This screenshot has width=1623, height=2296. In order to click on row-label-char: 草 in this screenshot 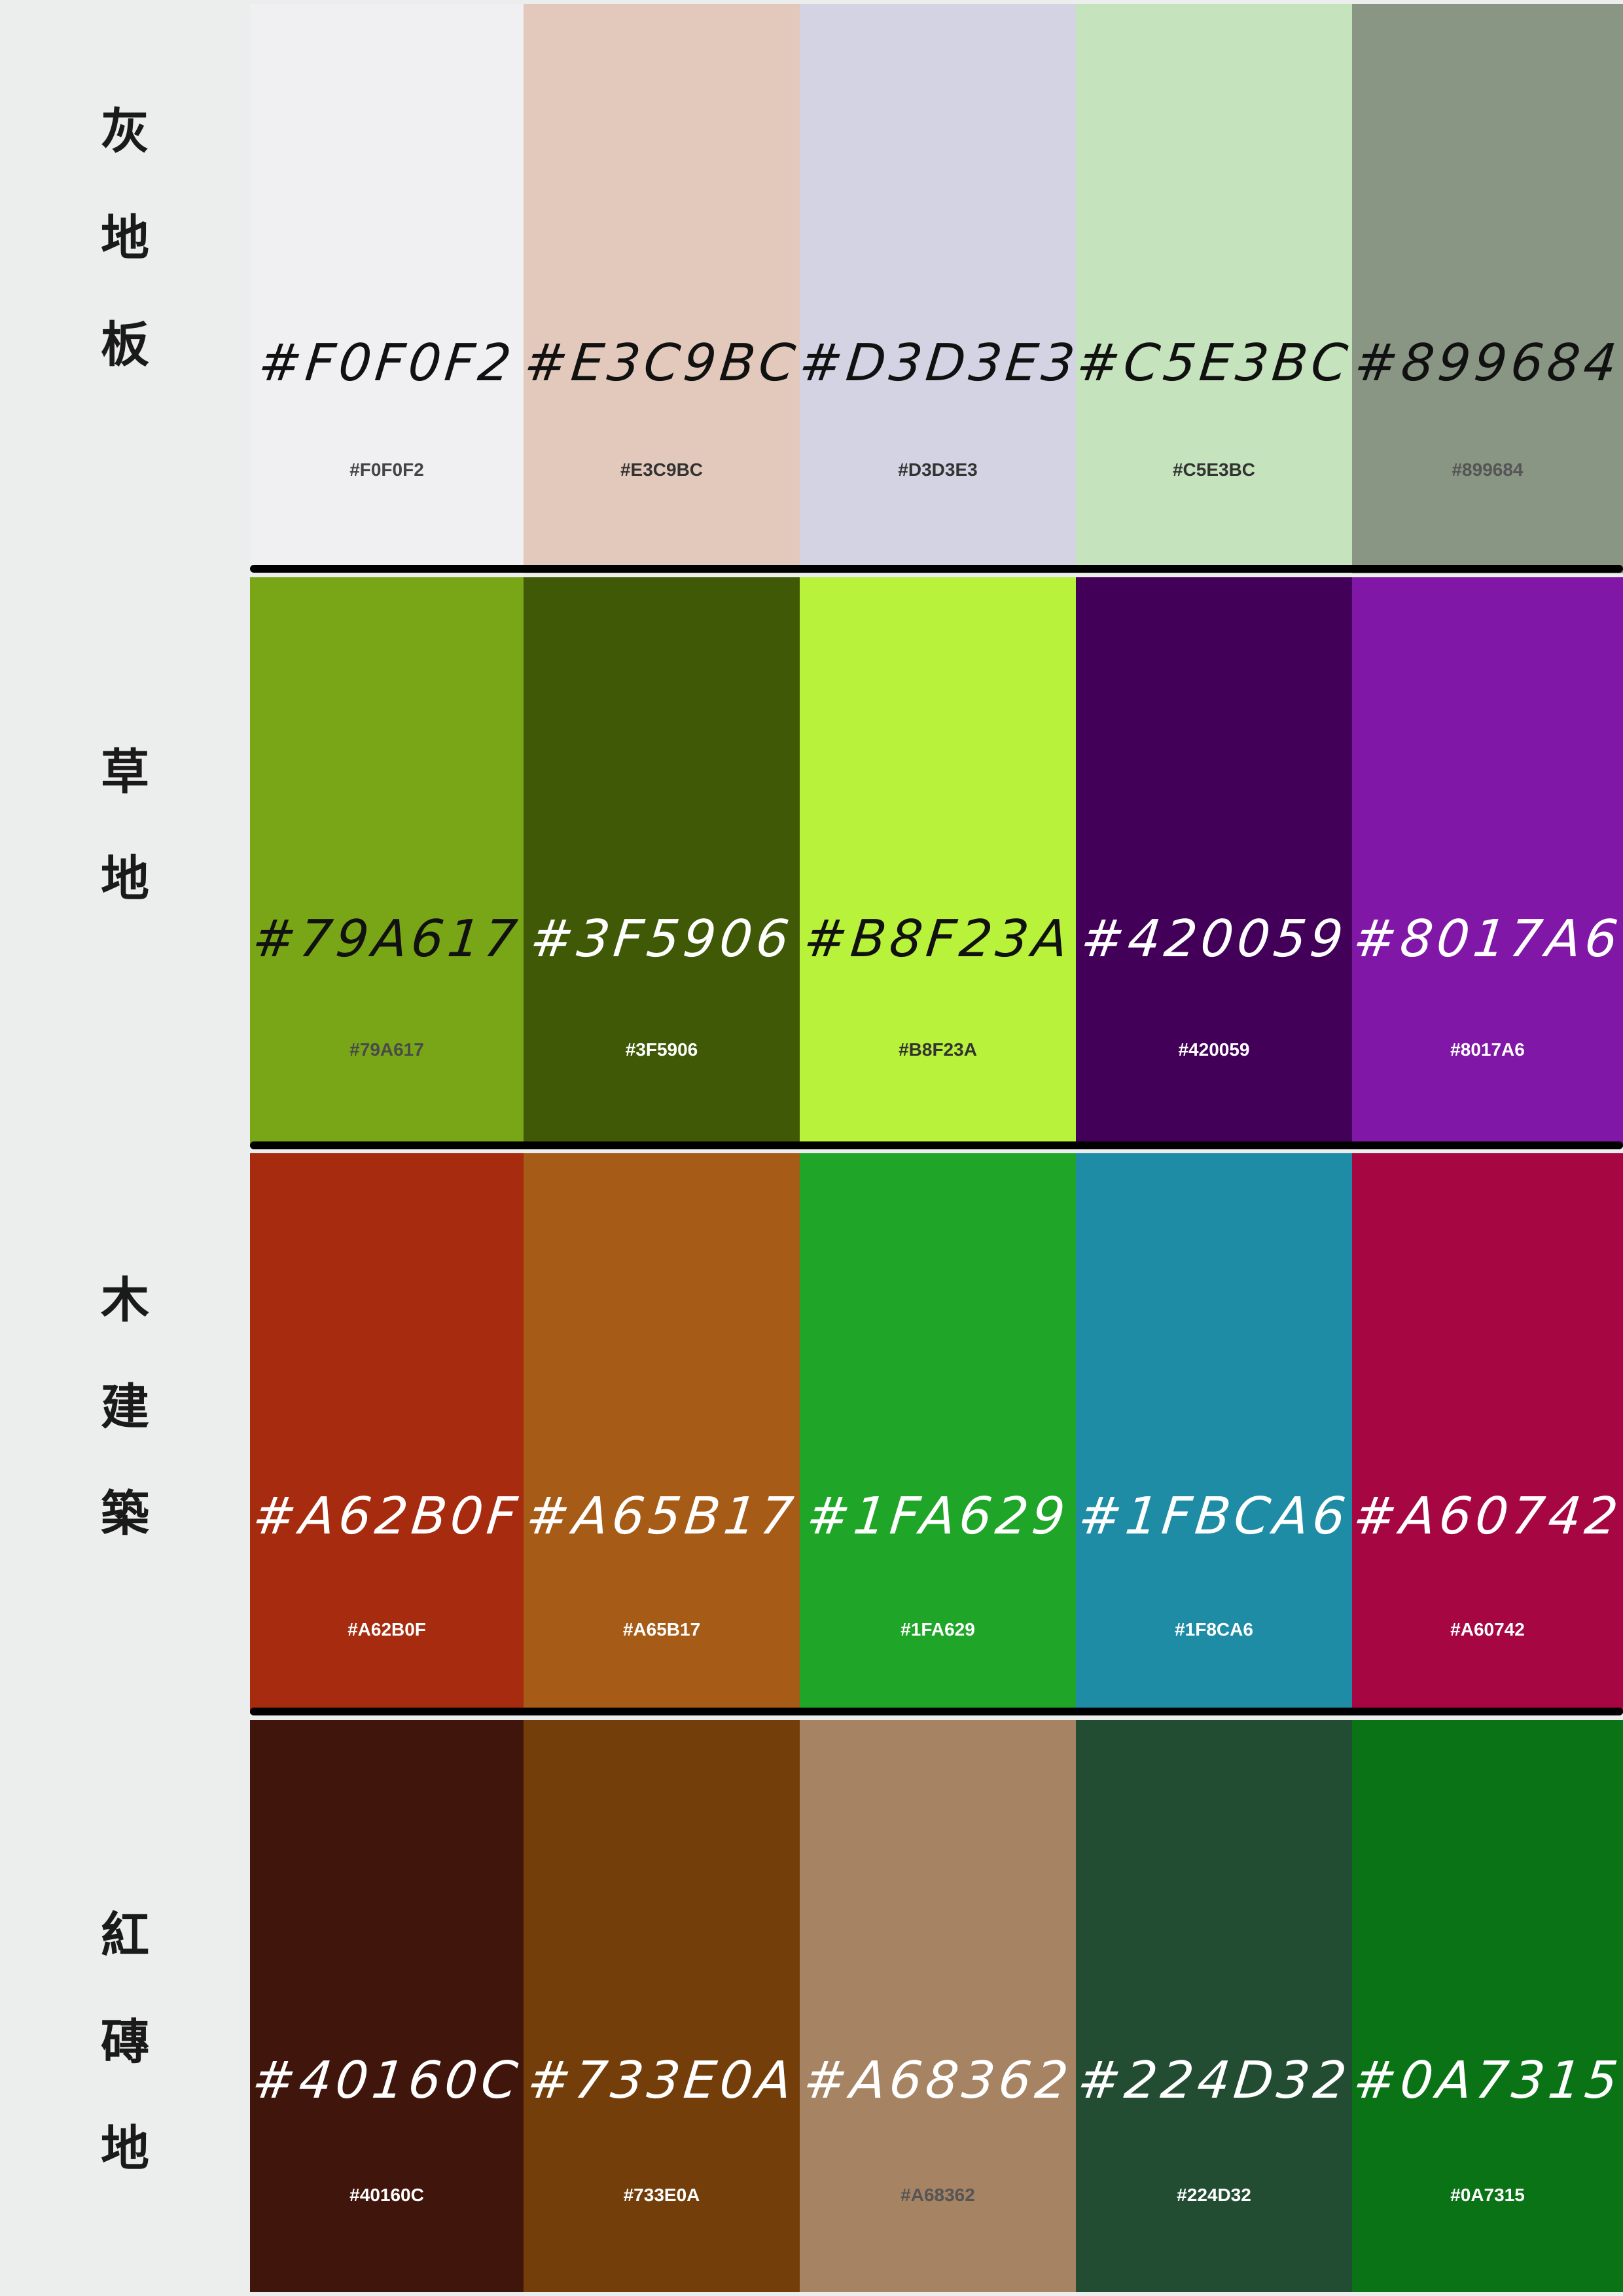, I will do `click(125, 772)`.